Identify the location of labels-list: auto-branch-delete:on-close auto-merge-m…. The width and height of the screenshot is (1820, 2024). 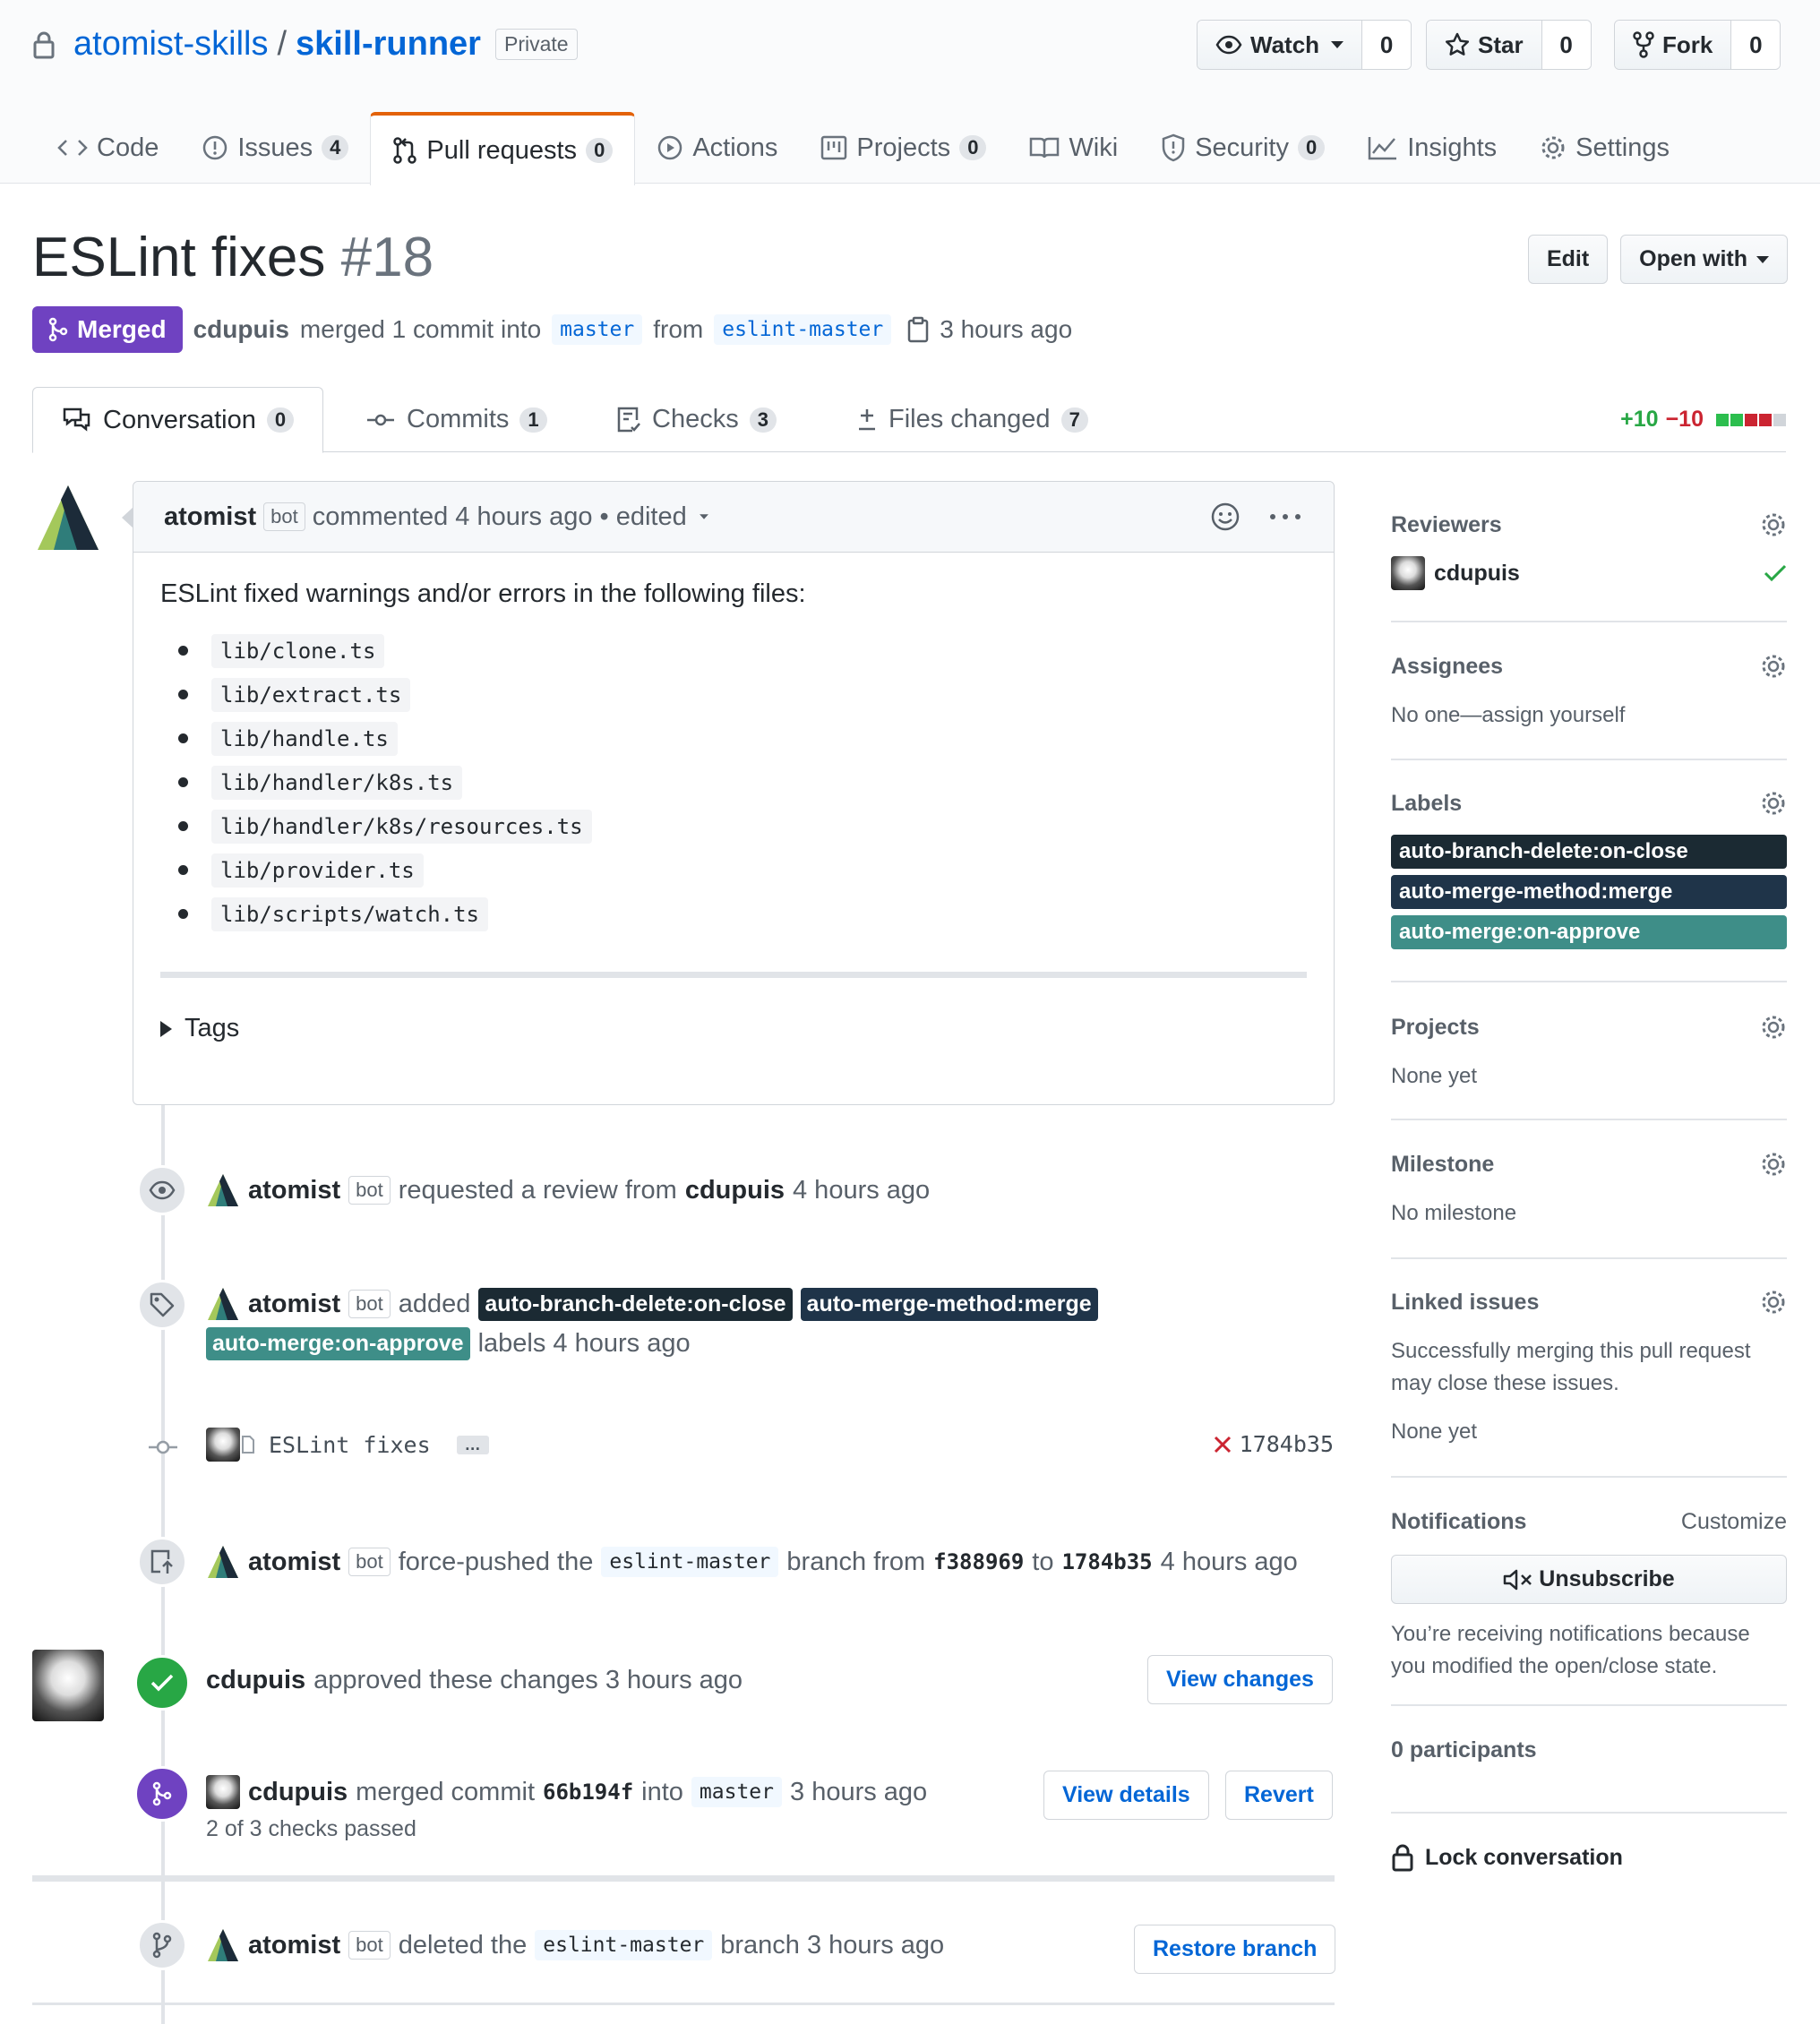
(1589, 892).